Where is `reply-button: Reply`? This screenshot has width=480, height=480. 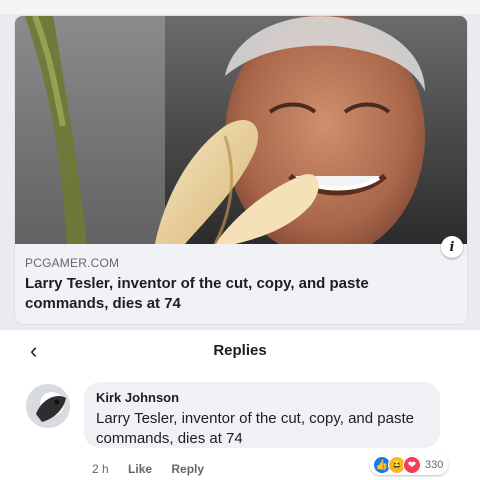
reply-button: Reply is located at coordinates (187, 469).